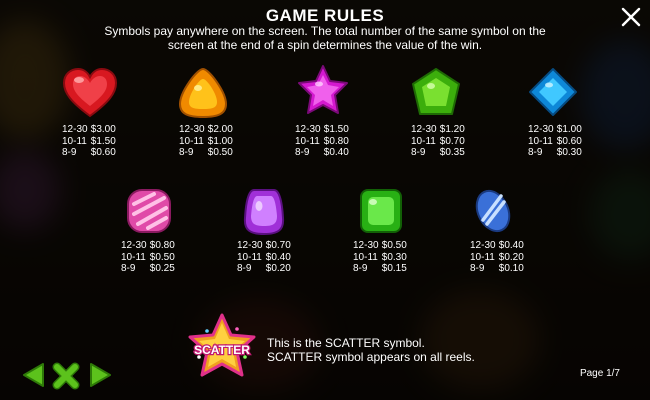  Describe the element at coordinates (264, 257) in the screenshot. I see `paytable-violet-drop: 12-30 $0.70 10-11 $0.40 8-9 $0.20` at that location.